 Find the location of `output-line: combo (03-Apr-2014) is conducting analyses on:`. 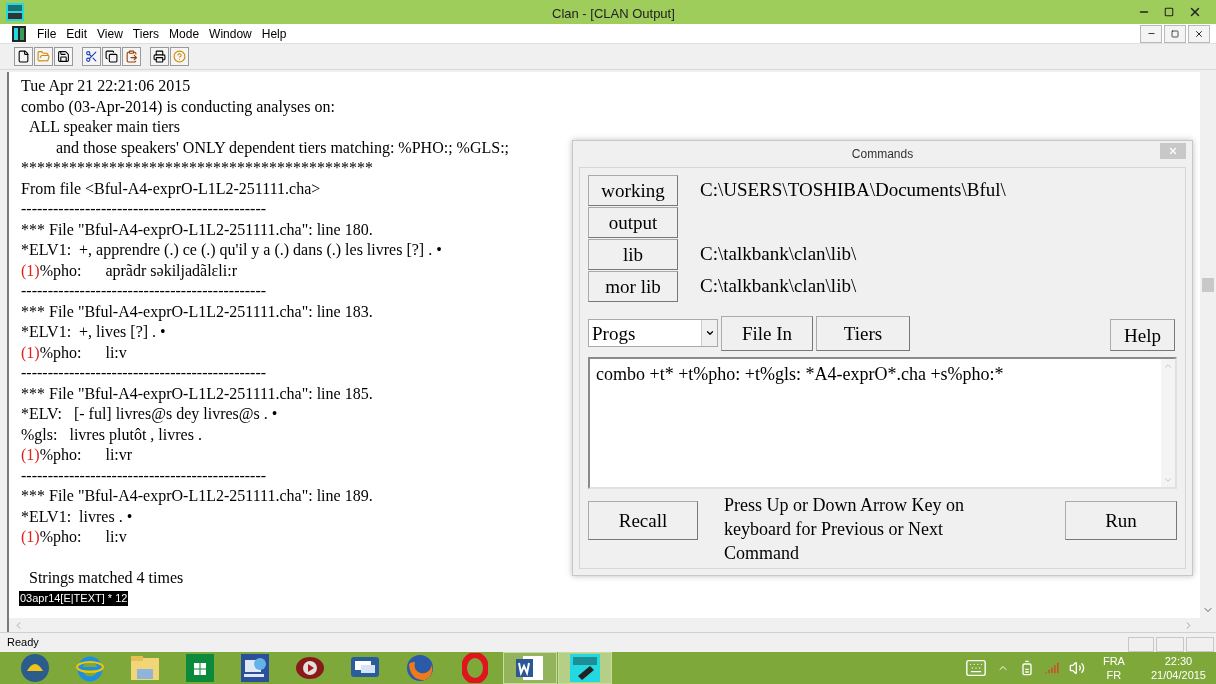

output-line: combo (03-Apr-2014) is conducting analyses on: is located at coordinates (177, 106).